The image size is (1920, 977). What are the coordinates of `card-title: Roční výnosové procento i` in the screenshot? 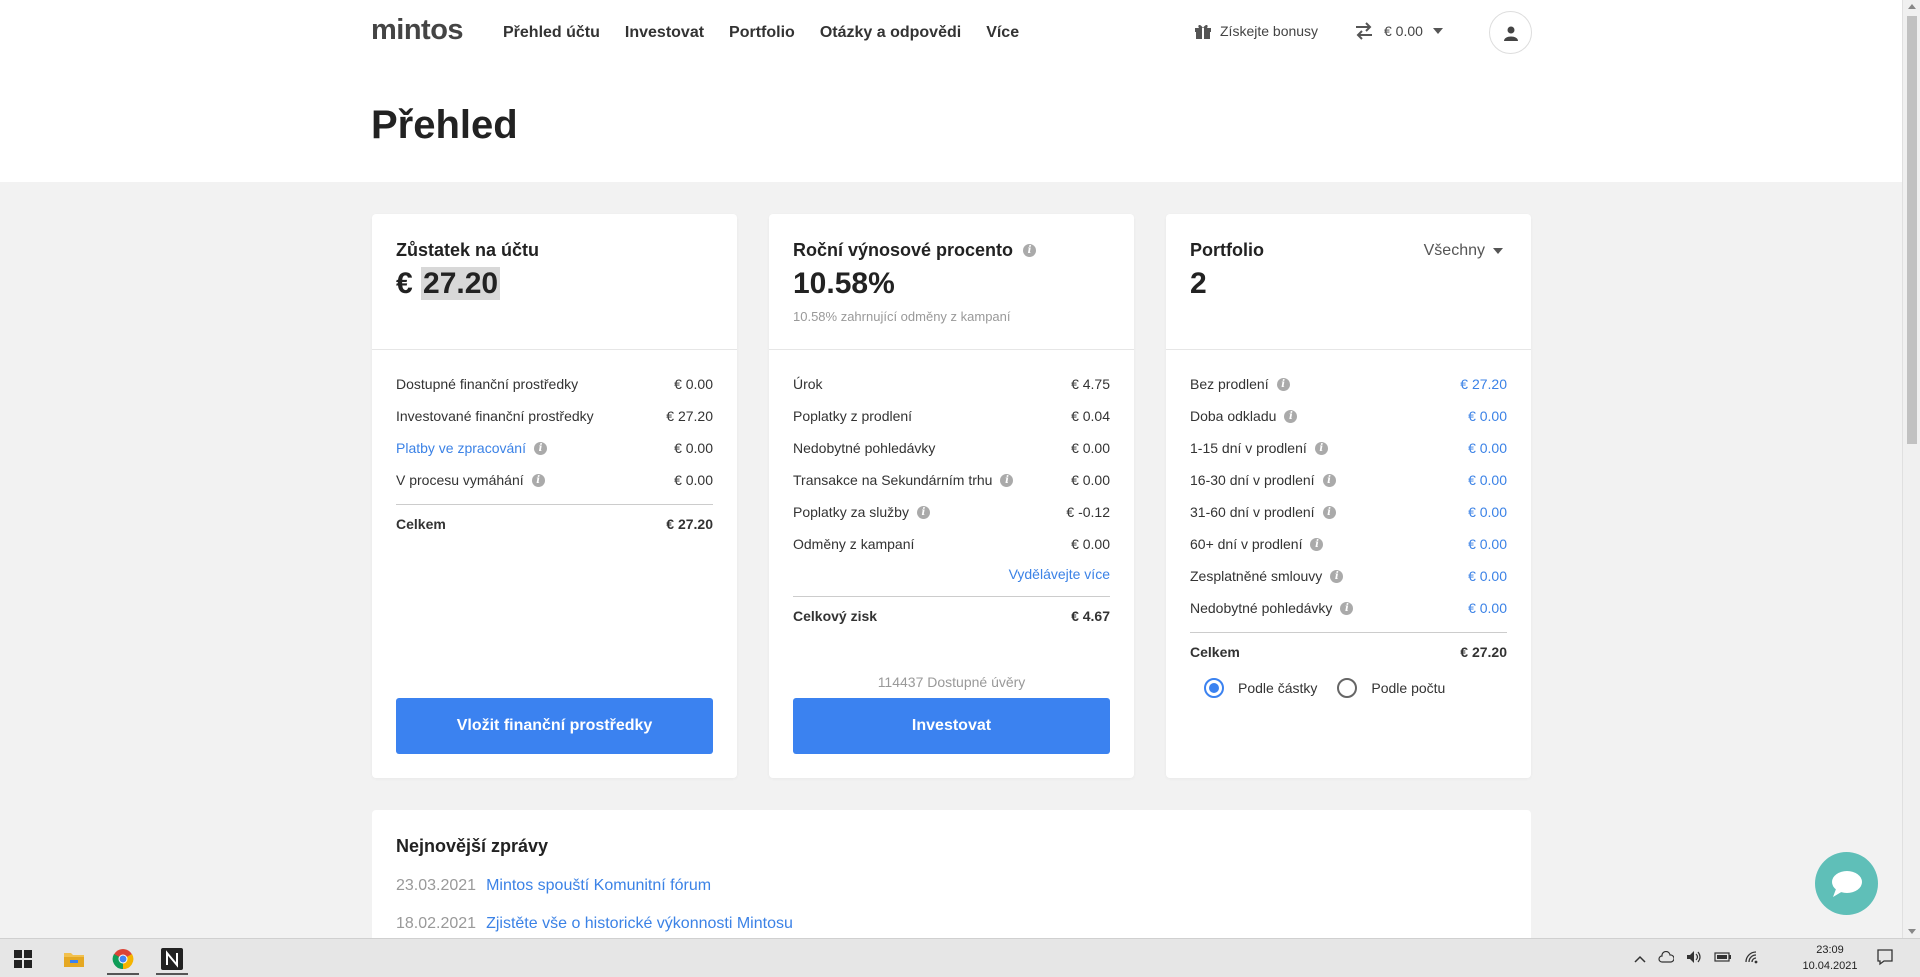 It's located at (951, 250).